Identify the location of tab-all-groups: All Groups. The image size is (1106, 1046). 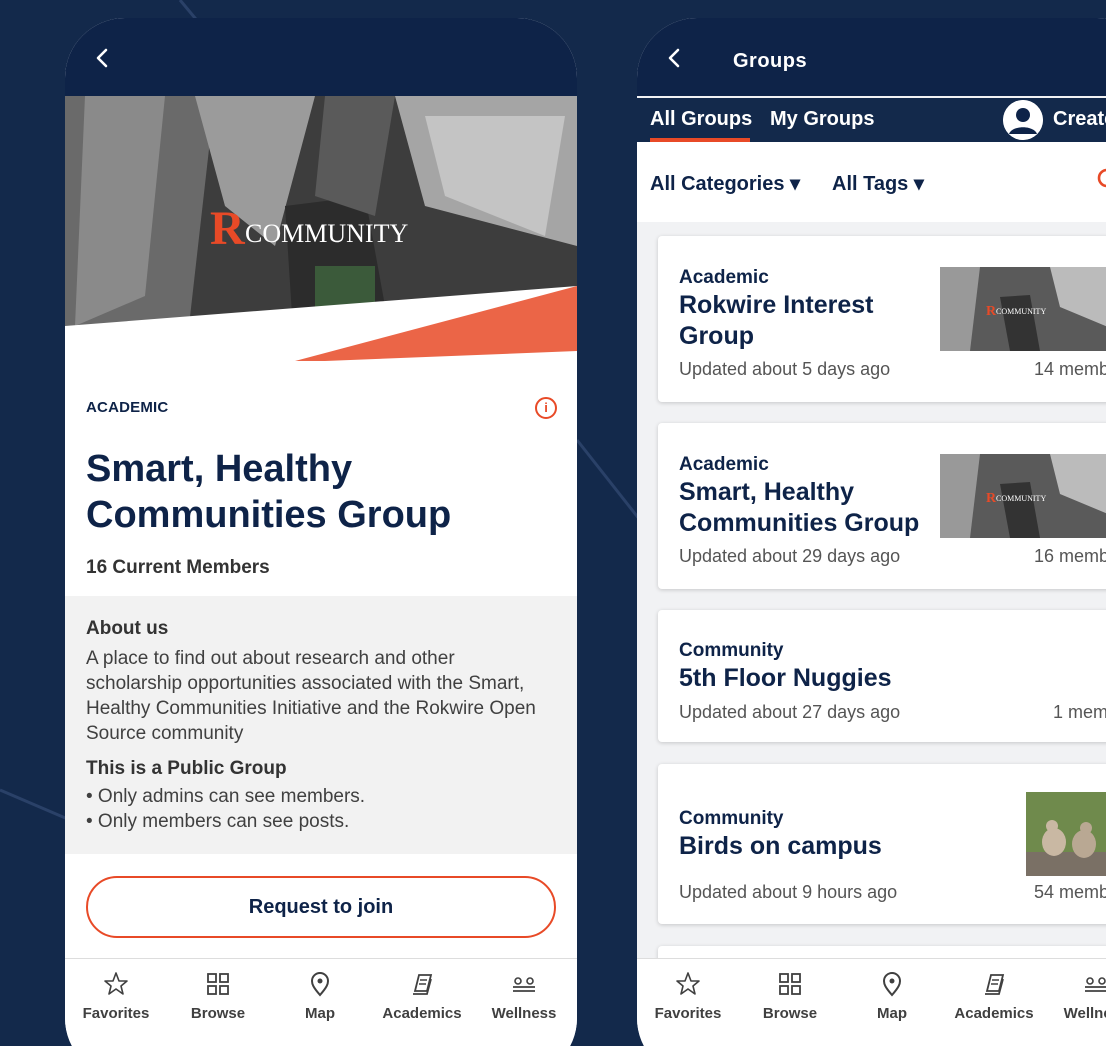
(701, 119).